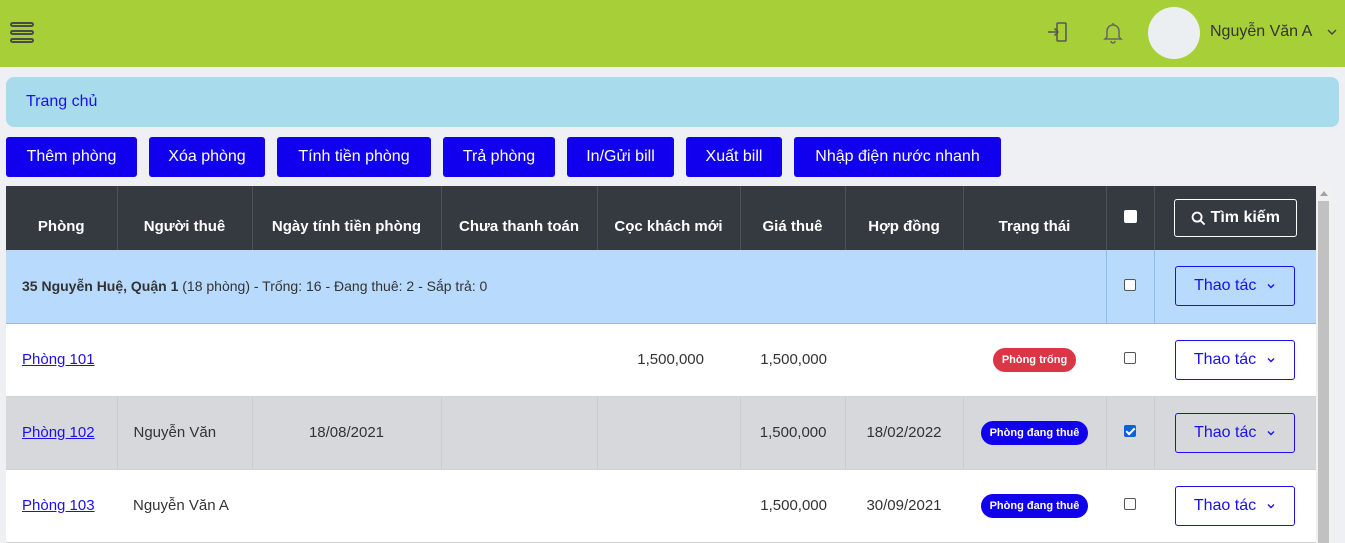  What do you see at coordinates (734, 157) in the screenshot?
I see `export-bill-button: Xuất bill` at bounding box center [734, 157].